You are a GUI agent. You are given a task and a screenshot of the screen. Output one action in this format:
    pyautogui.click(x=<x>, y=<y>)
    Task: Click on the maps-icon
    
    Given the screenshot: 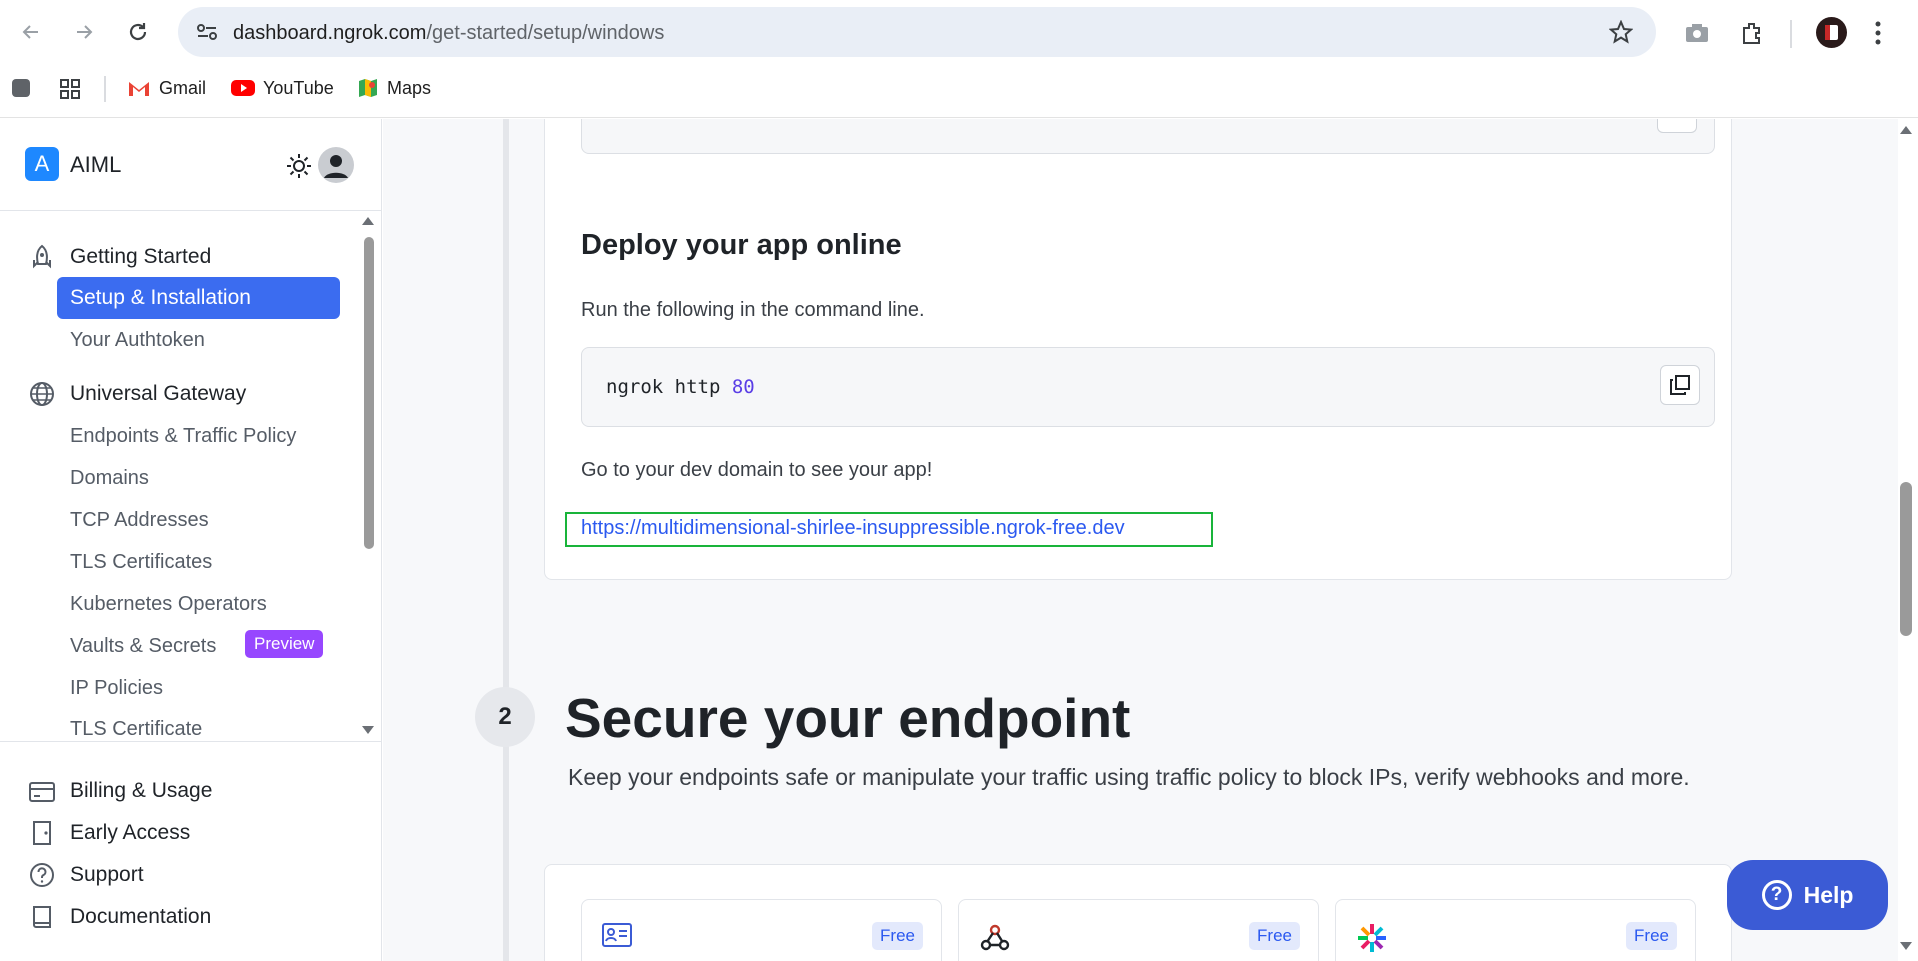 What is the action you would take?
    pyautogui.click(x=368, y=88)
    